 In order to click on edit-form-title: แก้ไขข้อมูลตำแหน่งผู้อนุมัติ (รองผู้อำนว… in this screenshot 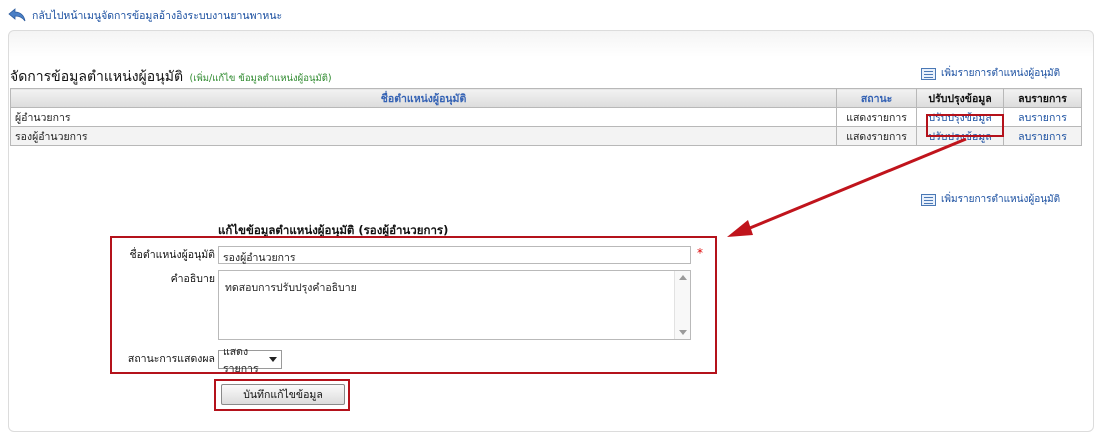, I will do `click(333, 230)`.